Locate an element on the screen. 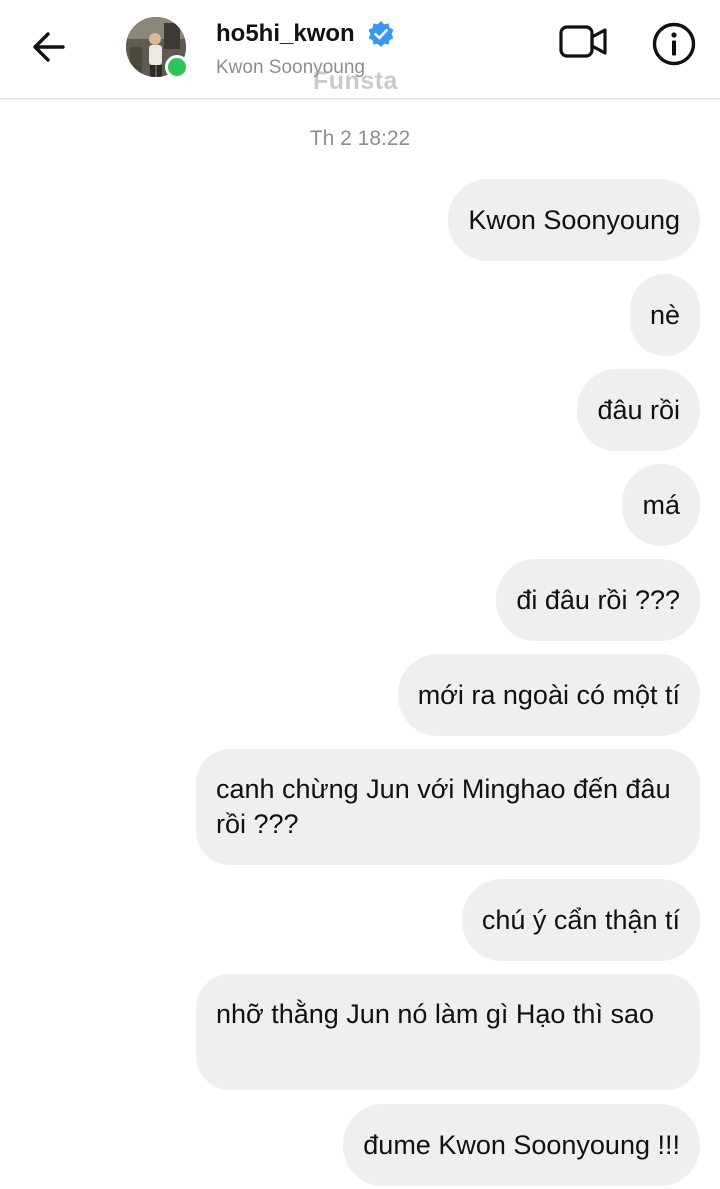  message-bubble: đume Kwon Soonyoung !!! is located at coordinates (521, 1145).